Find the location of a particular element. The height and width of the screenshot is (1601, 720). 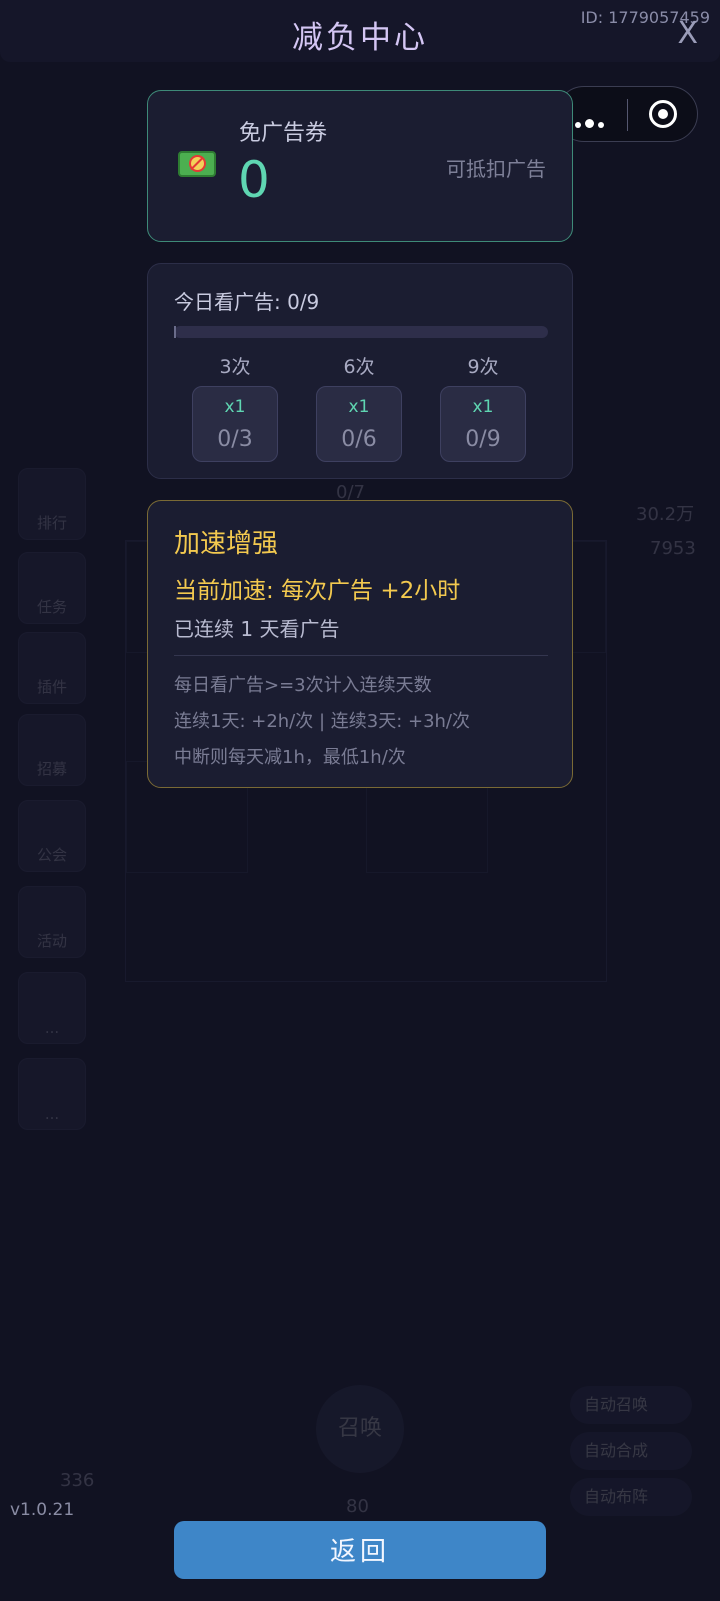

daily-ads-progress-bar is located at coordinates (361, 332).